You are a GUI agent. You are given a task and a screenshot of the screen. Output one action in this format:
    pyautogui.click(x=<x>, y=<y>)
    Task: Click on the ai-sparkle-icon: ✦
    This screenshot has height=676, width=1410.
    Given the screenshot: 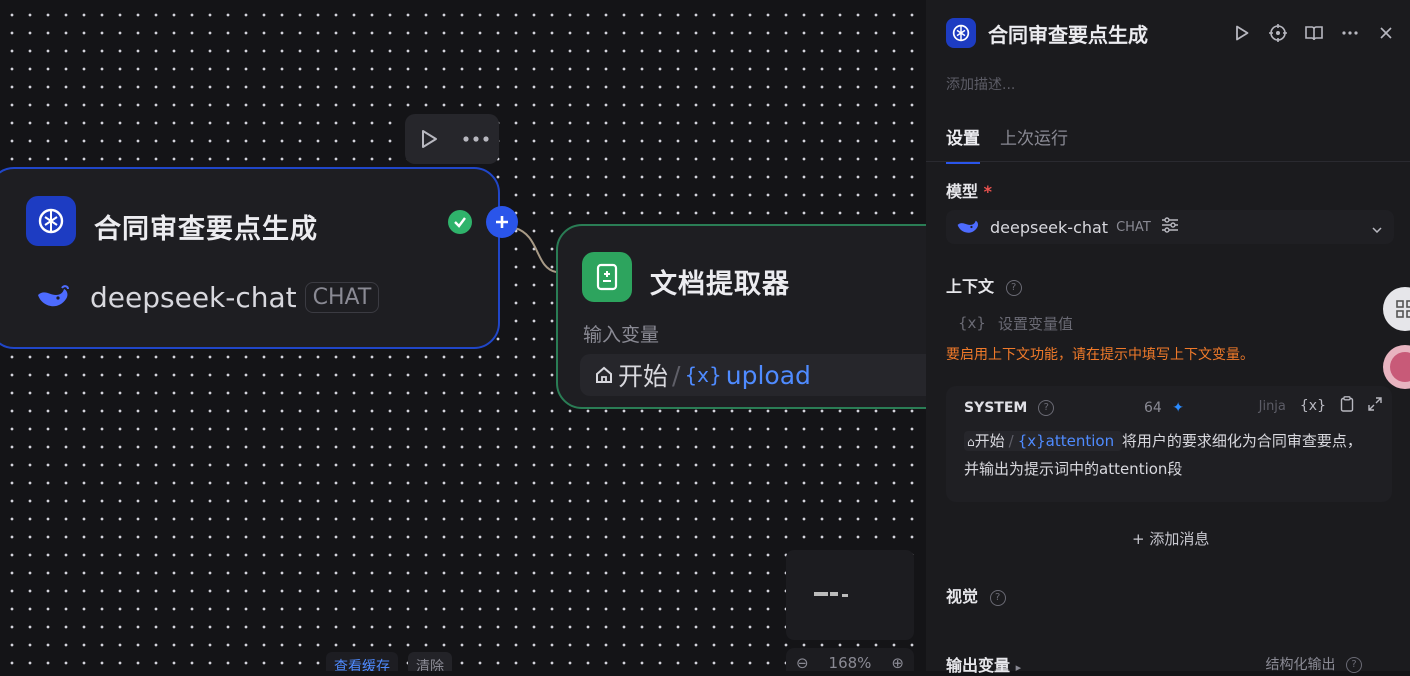 What is the action you would take?
    pyautogui.click(x=1178, y=408)
    